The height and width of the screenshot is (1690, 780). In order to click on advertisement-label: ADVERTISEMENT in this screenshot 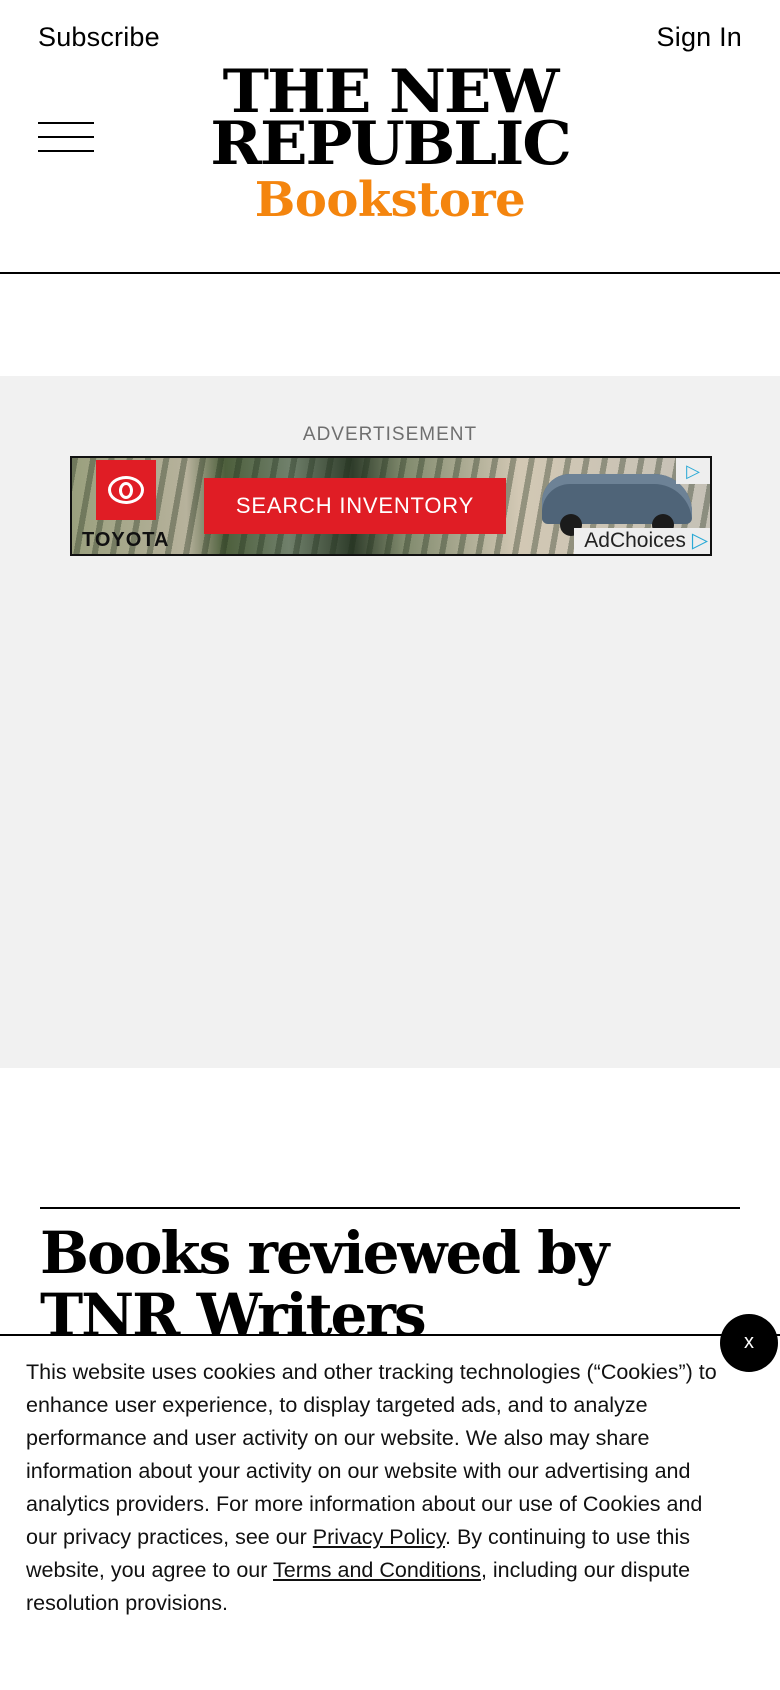, I will do `click(390, 434)`.